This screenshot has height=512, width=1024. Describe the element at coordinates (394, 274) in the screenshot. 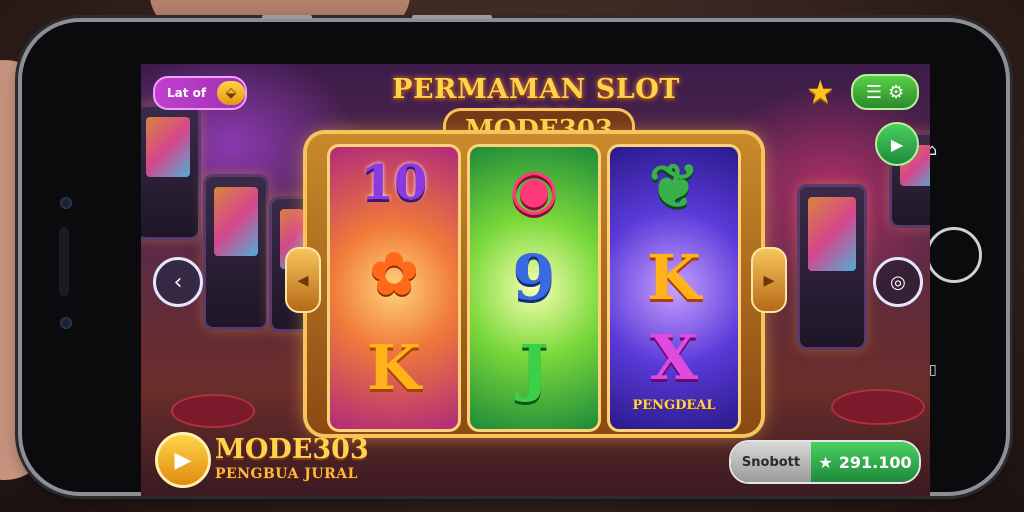

I see `flower-symbol-icon: ✿` at that location.